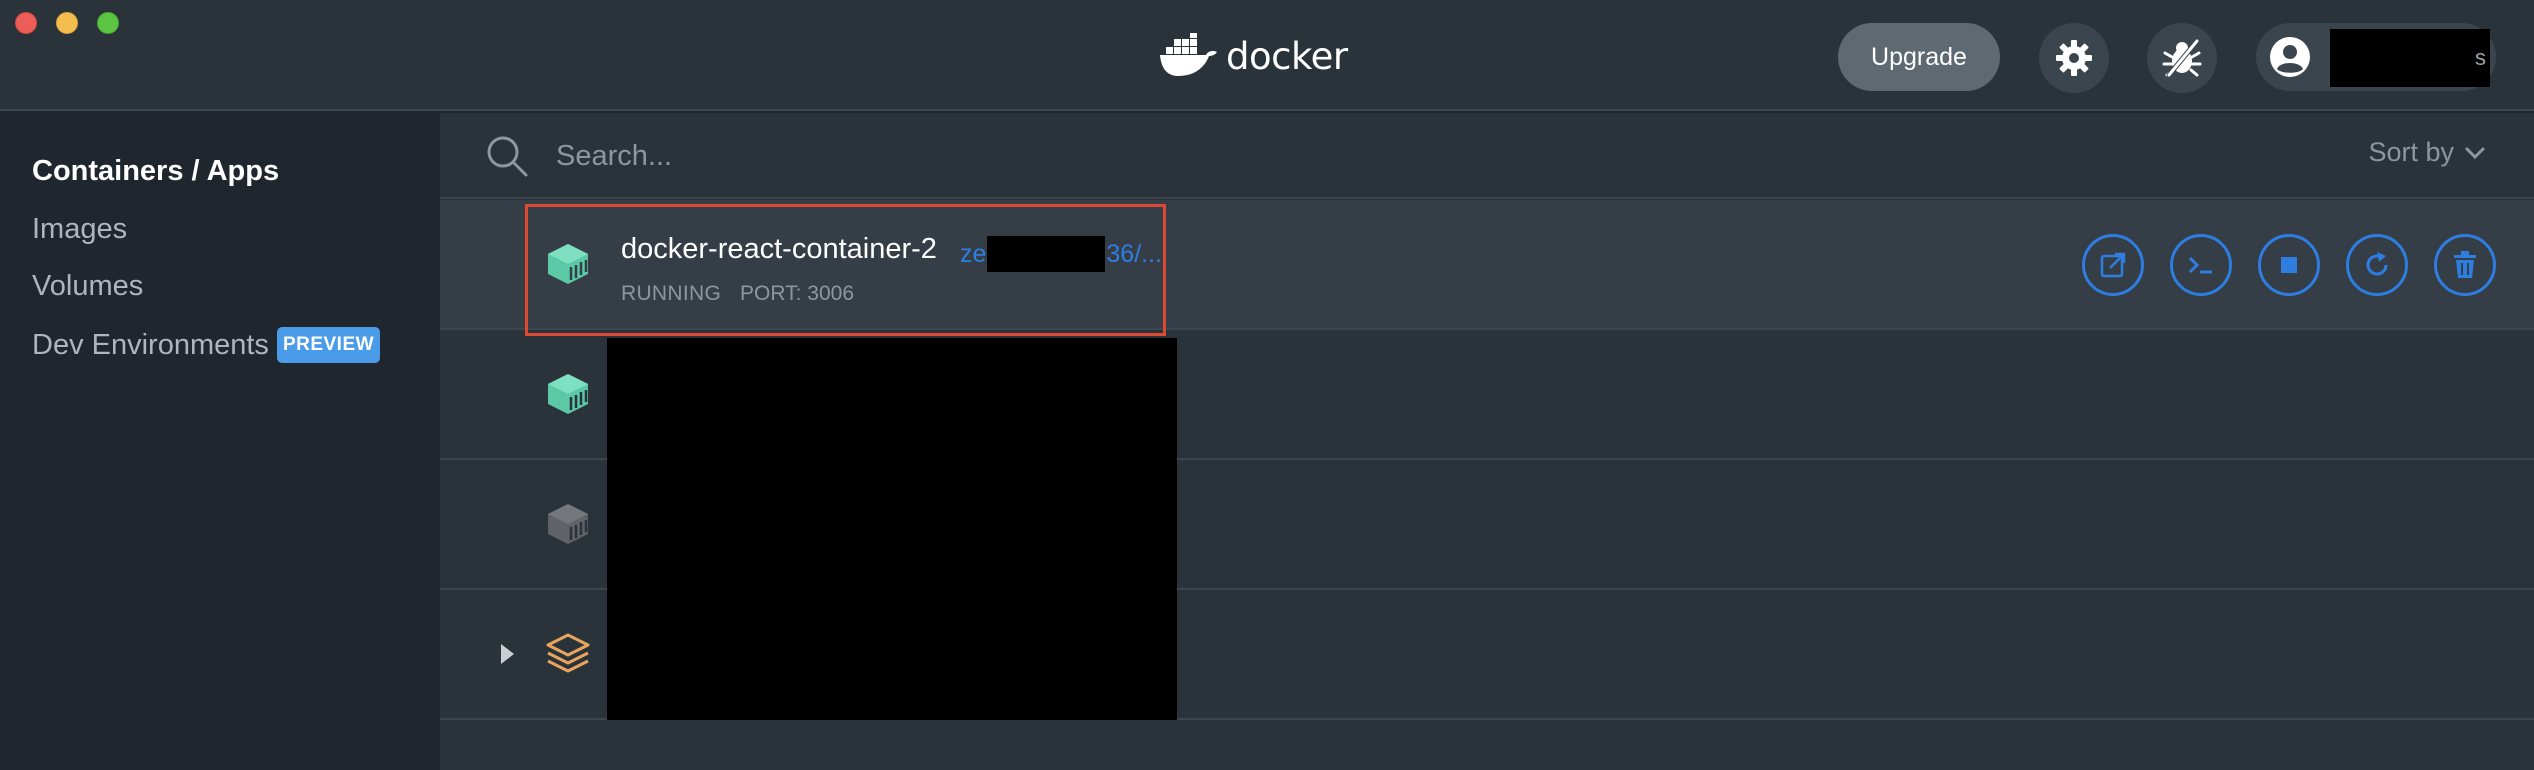 The height and width of the screenshot is (770, 2534). I want to click on sidebar-item-images: Images, so click(79, 229).